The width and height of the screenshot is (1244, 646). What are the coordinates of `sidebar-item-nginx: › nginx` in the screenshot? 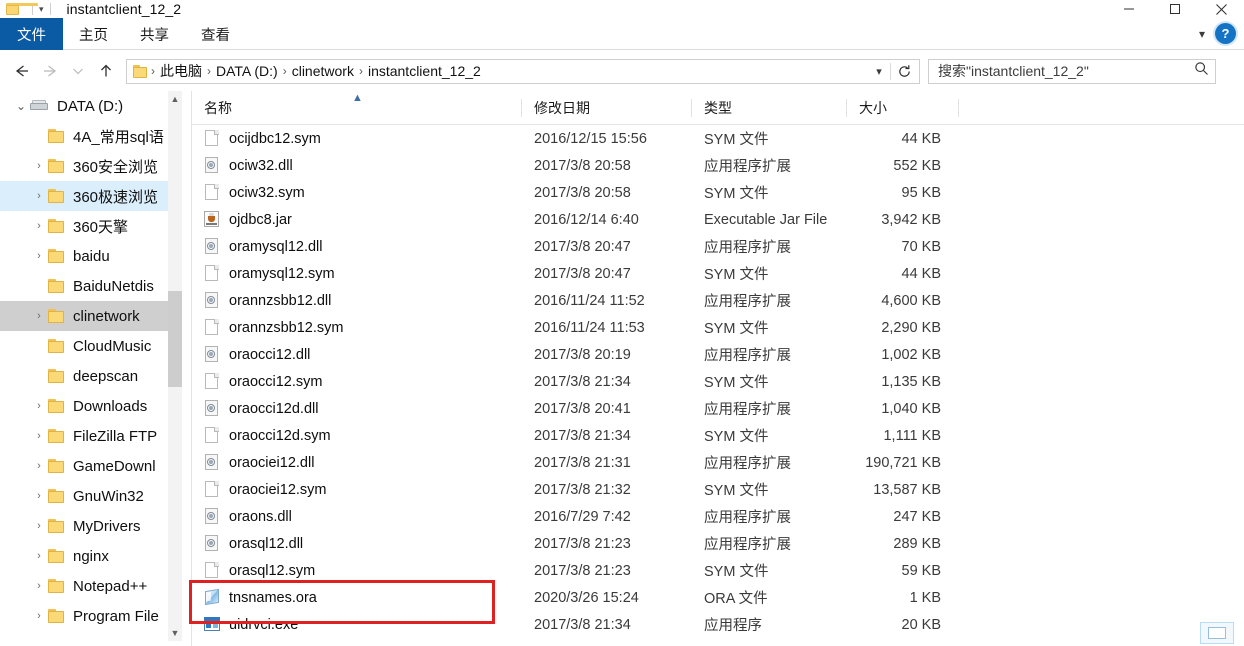 It's located at (89, 556).